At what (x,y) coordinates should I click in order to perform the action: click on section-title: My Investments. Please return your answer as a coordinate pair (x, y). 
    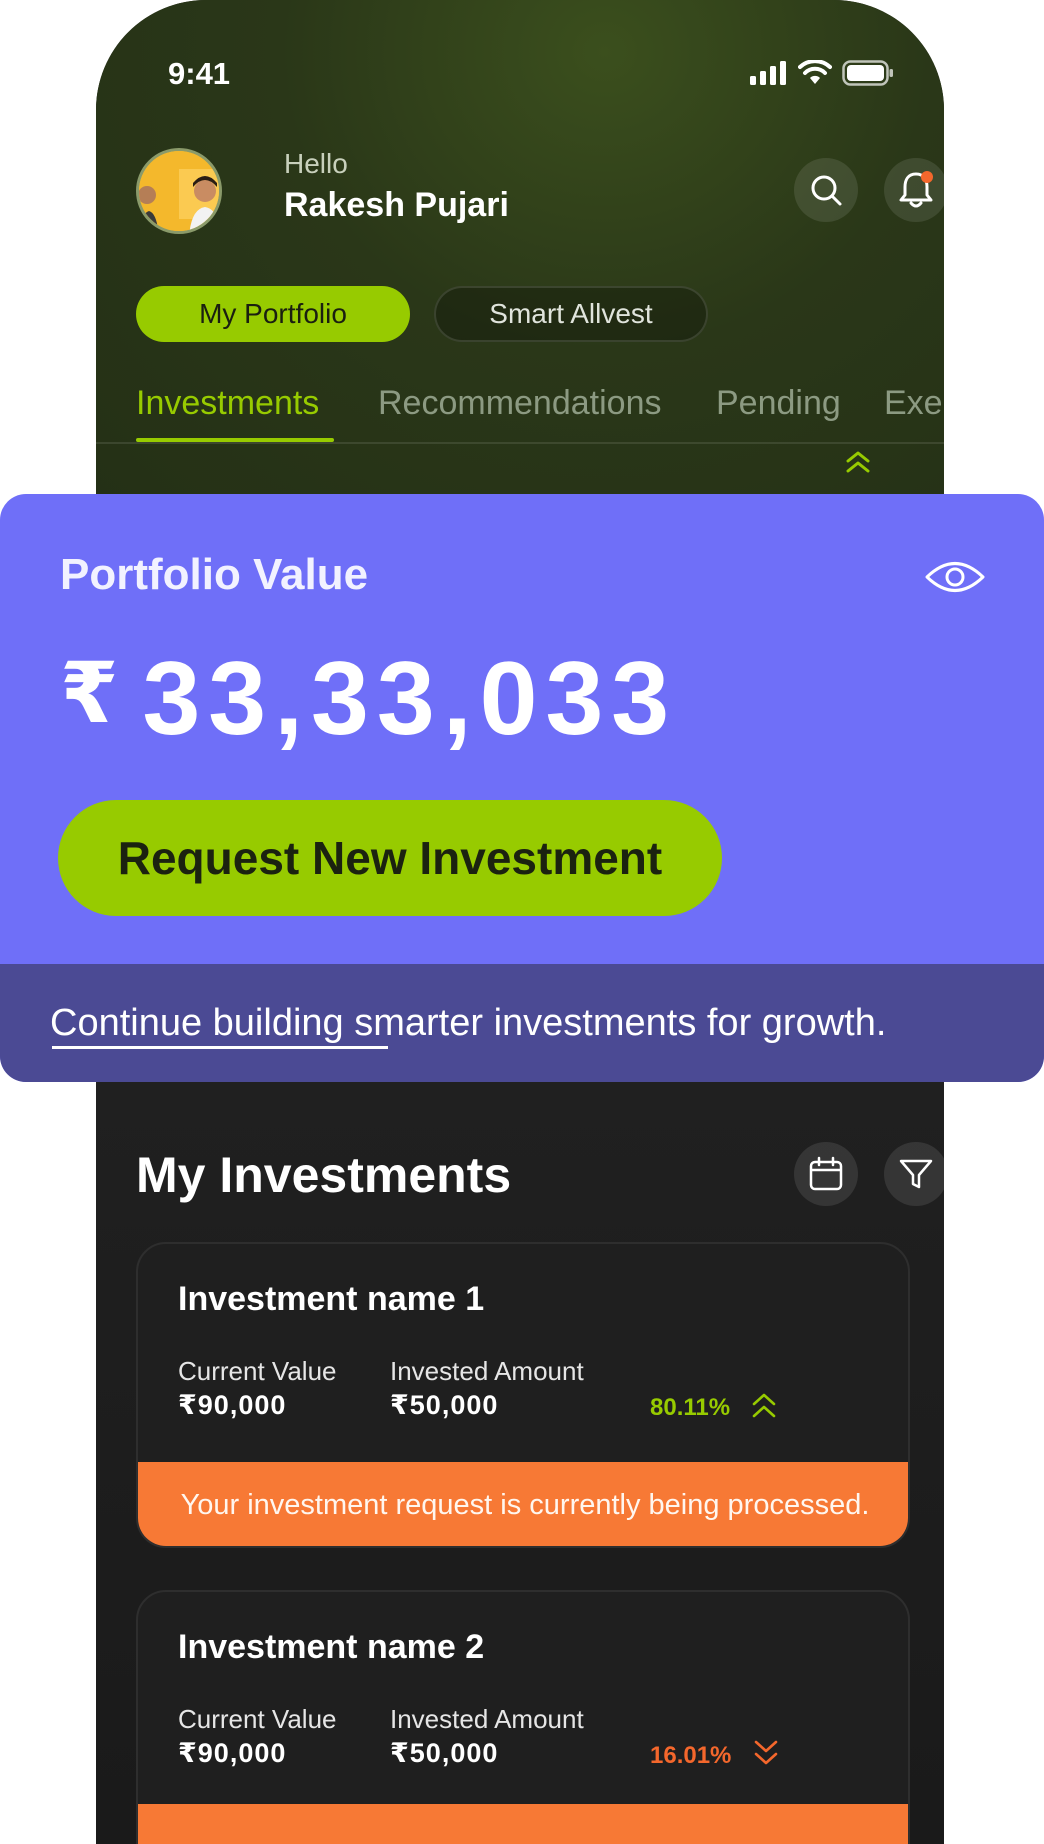
    Looking at the image, I should click on (324, 1175).